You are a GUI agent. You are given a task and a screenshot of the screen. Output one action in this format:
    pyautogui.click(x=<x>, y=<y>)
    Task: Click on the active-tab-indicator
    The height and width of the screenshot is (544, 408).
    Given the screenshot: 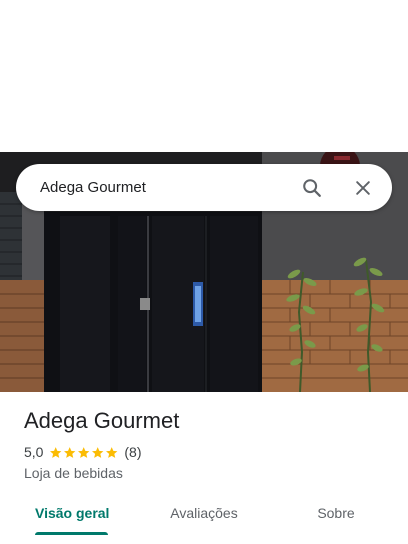 What is the action you would take?
    pyautogui.click(x=71, y=533)
    